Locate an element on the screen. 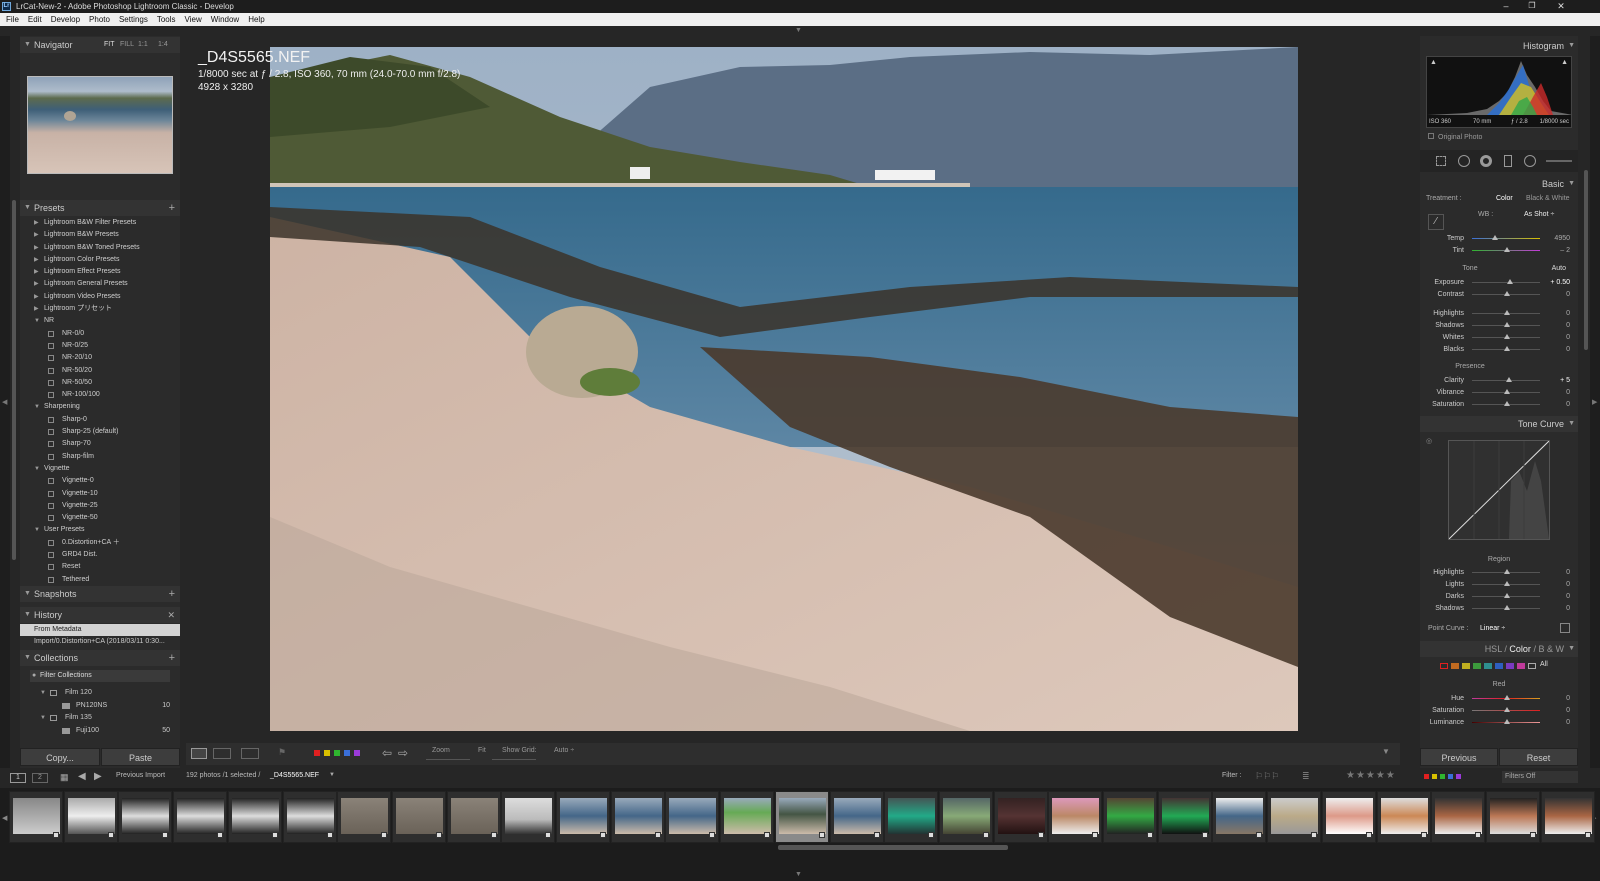 Image resolution: width=1600 pixels, height=881 pixels. hsl-red-swatch is located at coordinates (1444, 666).